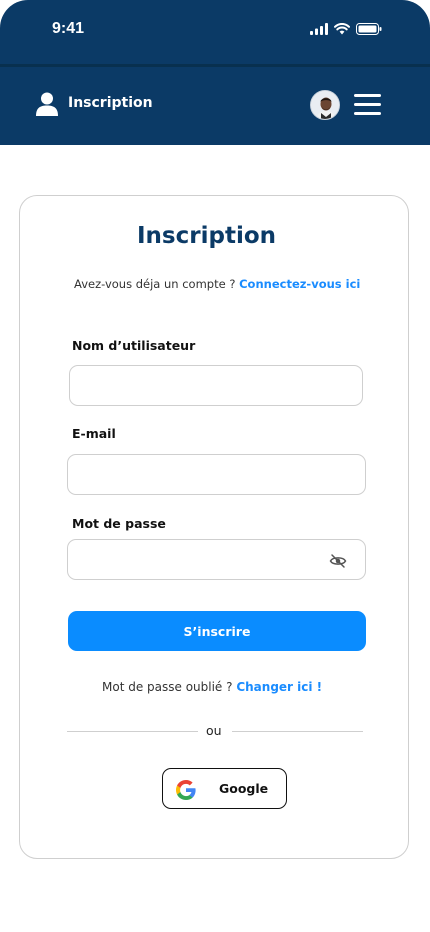 Image resolution: width=430 pixels, height=932 pixels. I want to click on divider-left, so click(132, 731).